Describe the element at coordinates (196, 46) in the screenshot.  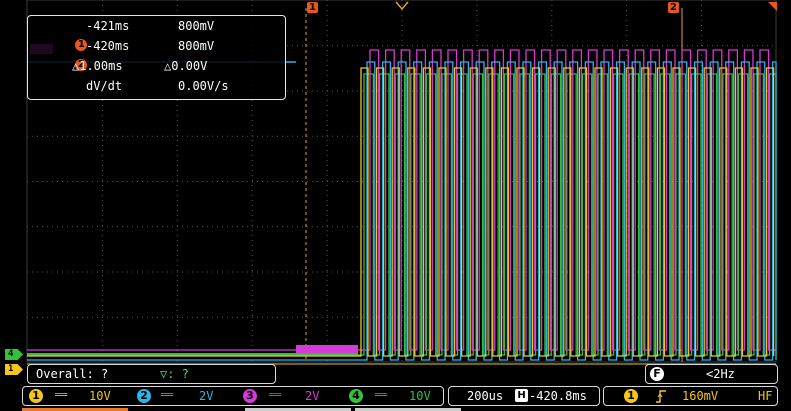
I see `cursor2-volt: 800mV` at that location.